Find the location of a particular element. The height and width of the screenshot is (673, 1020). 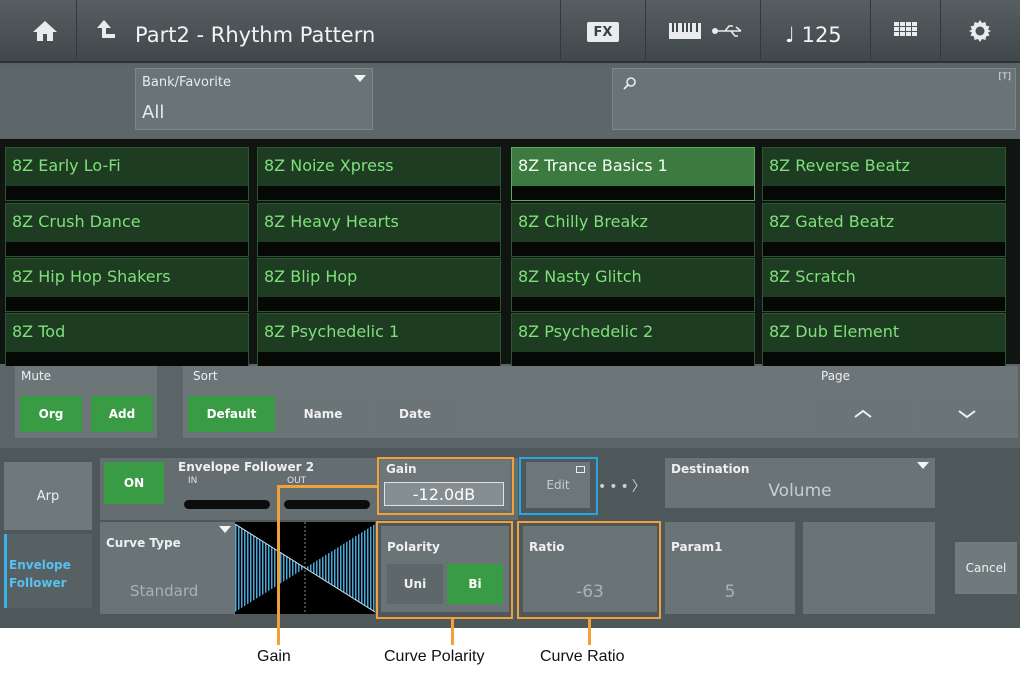

sort-group: Sort Default Name Date is located at coordinates (323, 402).